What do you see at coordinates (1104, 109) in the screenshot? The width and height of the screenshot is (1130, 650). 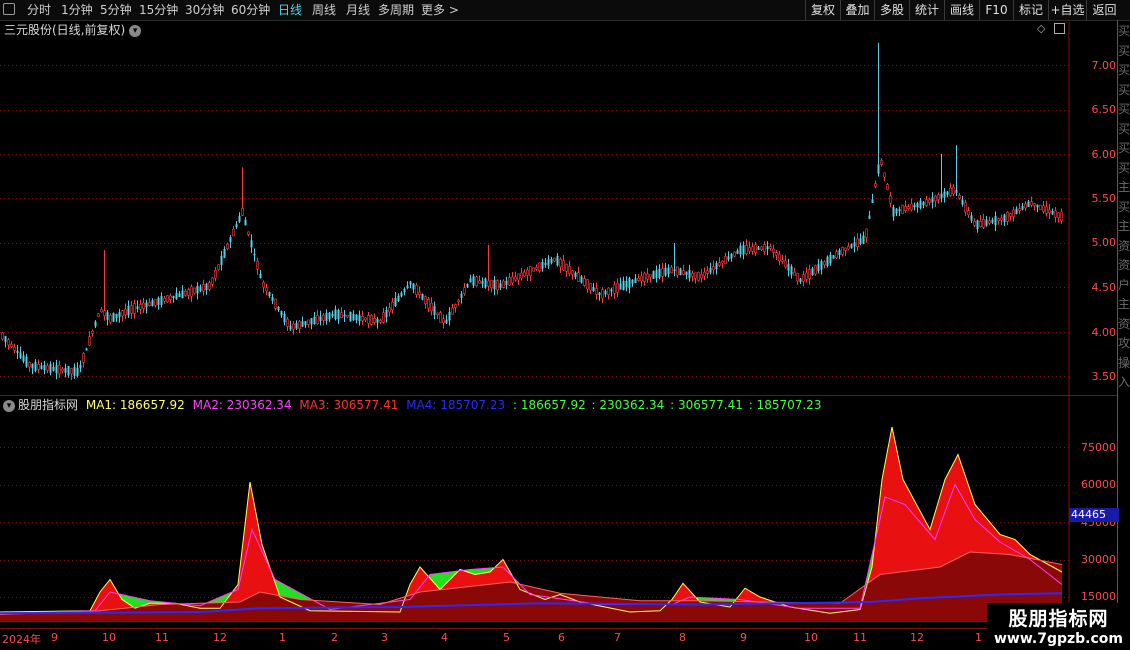 I see `price-tick: 6.50` at bounding box center [1104, 109].